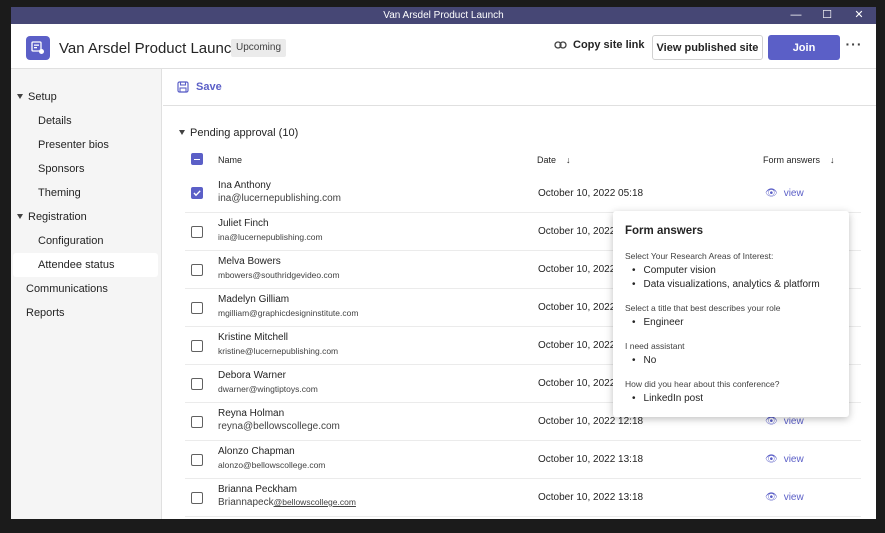 This screenshot has width=885, height=533. I want to click on window-title: Van Arsdel Product Launch, so click(443, 15).